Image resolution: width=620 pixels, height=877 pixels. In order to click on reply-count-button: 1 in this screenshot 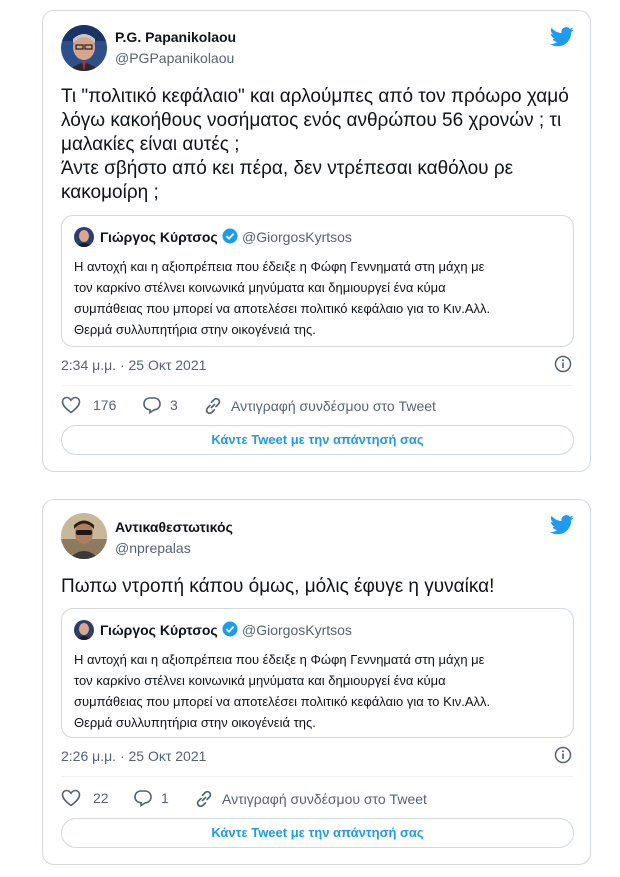, I will do `click(151, 798)`.